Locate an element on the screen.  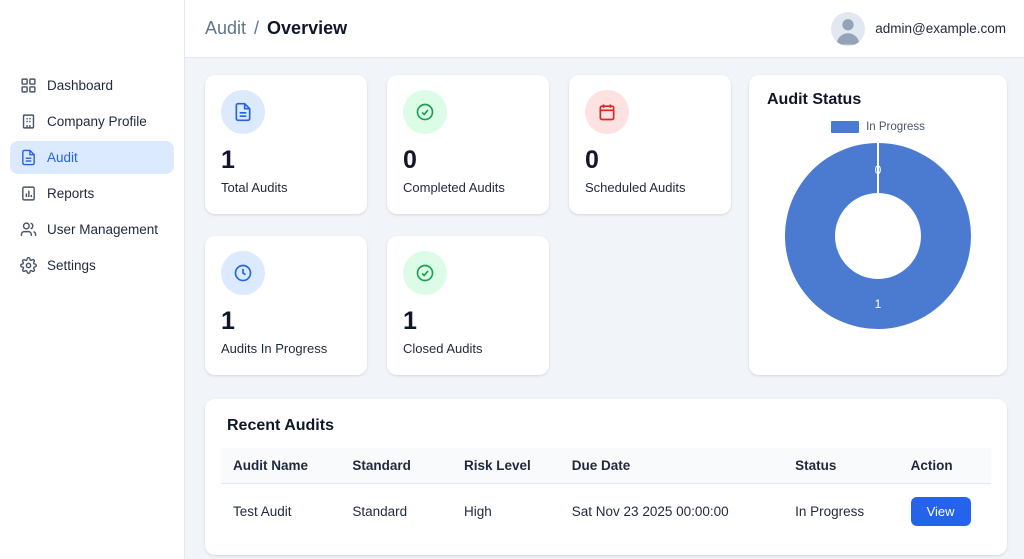
cell-audit-name: Test Audit is located at coordinates (262, 511).